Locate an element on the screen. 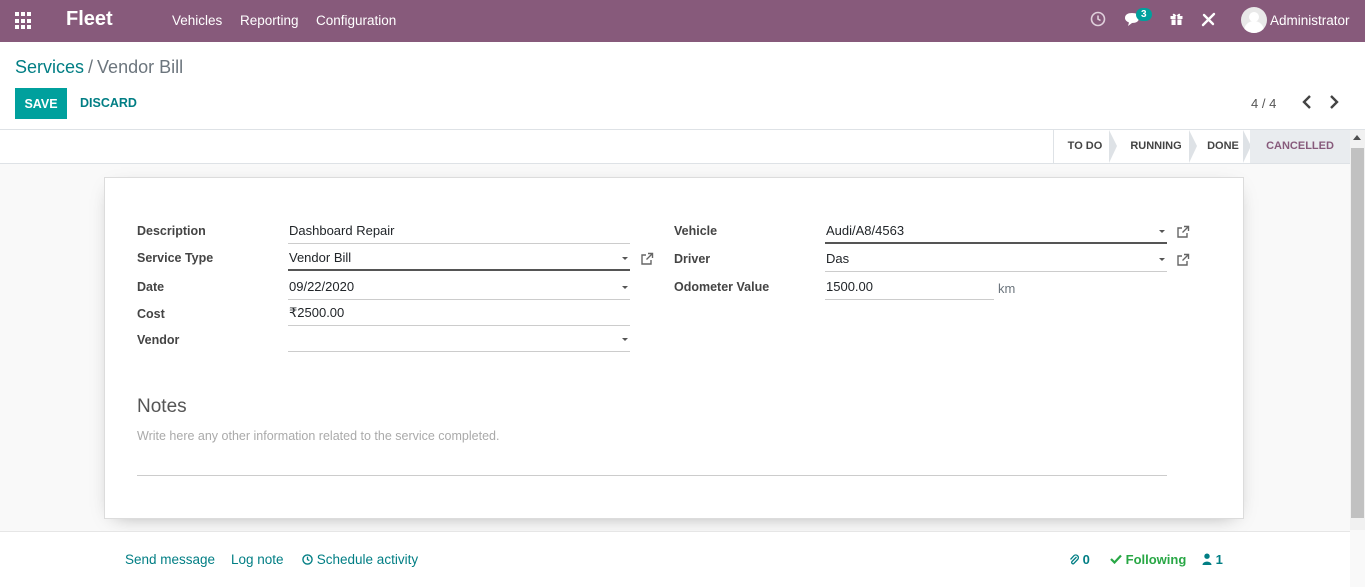 The width and height of the screenshot is (1365, 587). scrollbar is located at coordinates (1357, 330).